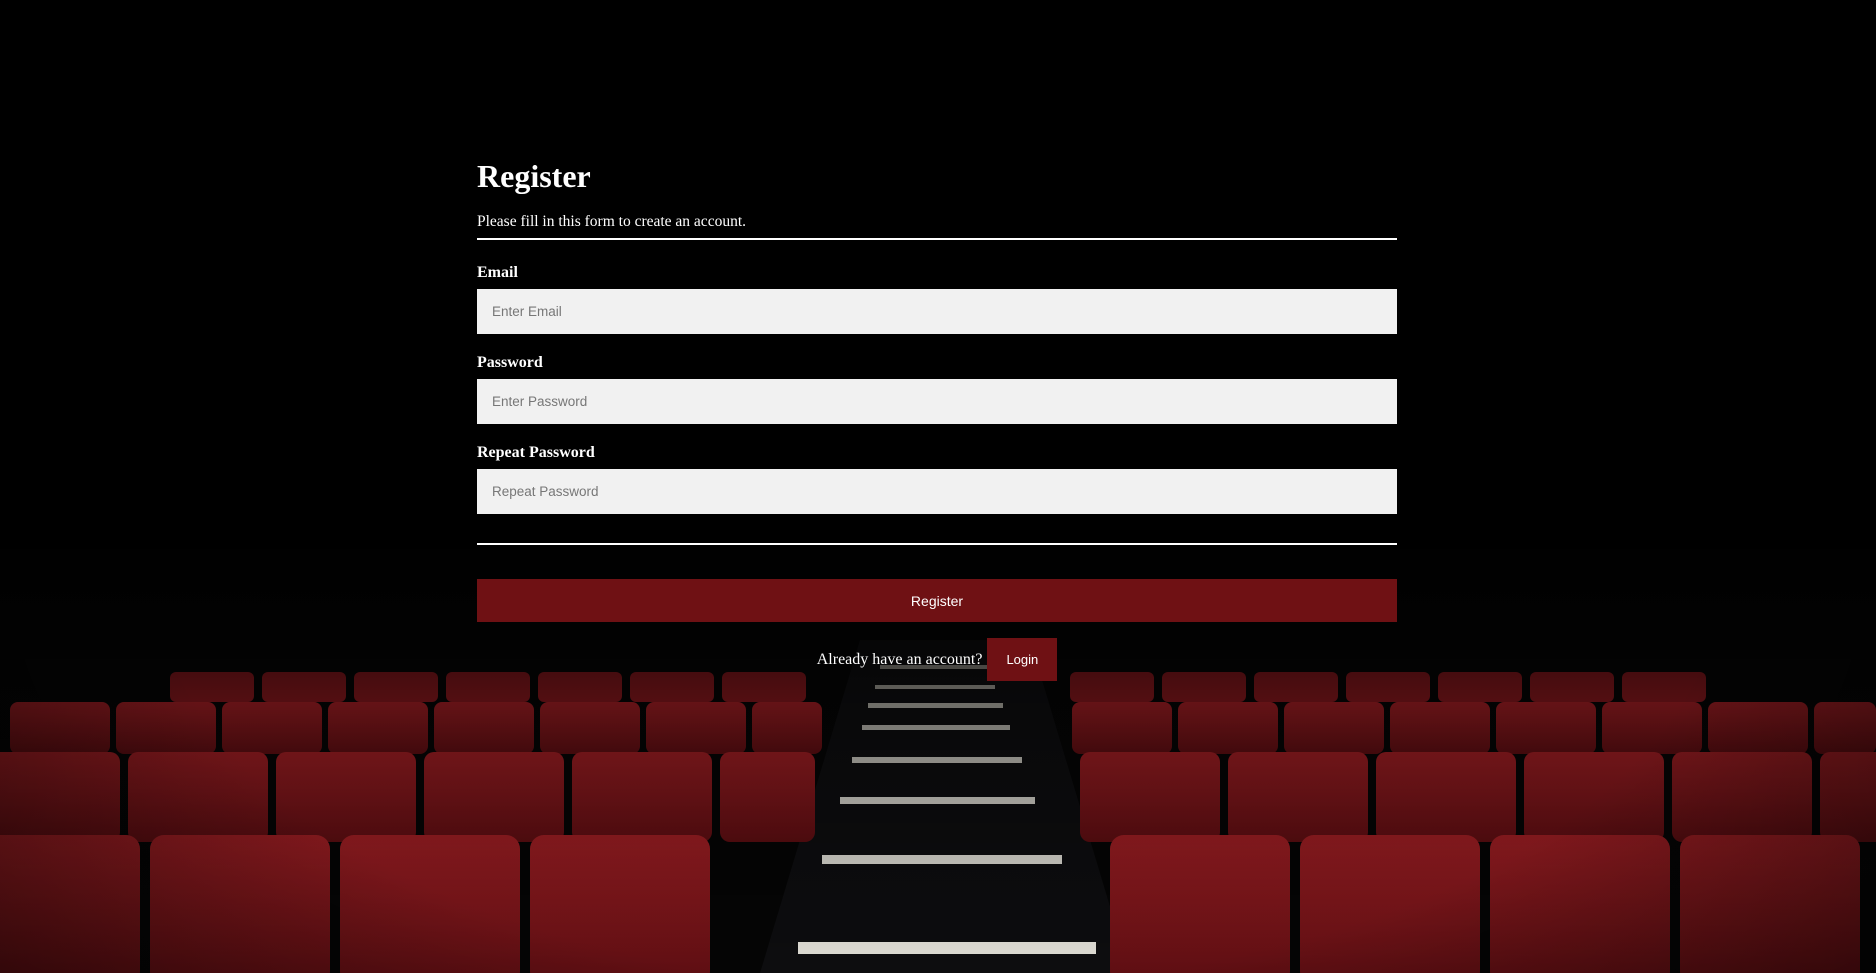  Describe the element at coordinates (536, 452) in the screenshot. I see `repeat-password-label: Repeat Password` at that location.